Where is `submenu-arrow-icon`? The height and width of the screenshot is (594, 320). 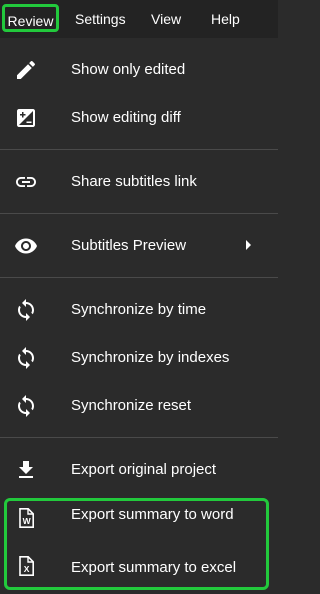 submenu-arrow-icon is located at coordinates (248, 245).